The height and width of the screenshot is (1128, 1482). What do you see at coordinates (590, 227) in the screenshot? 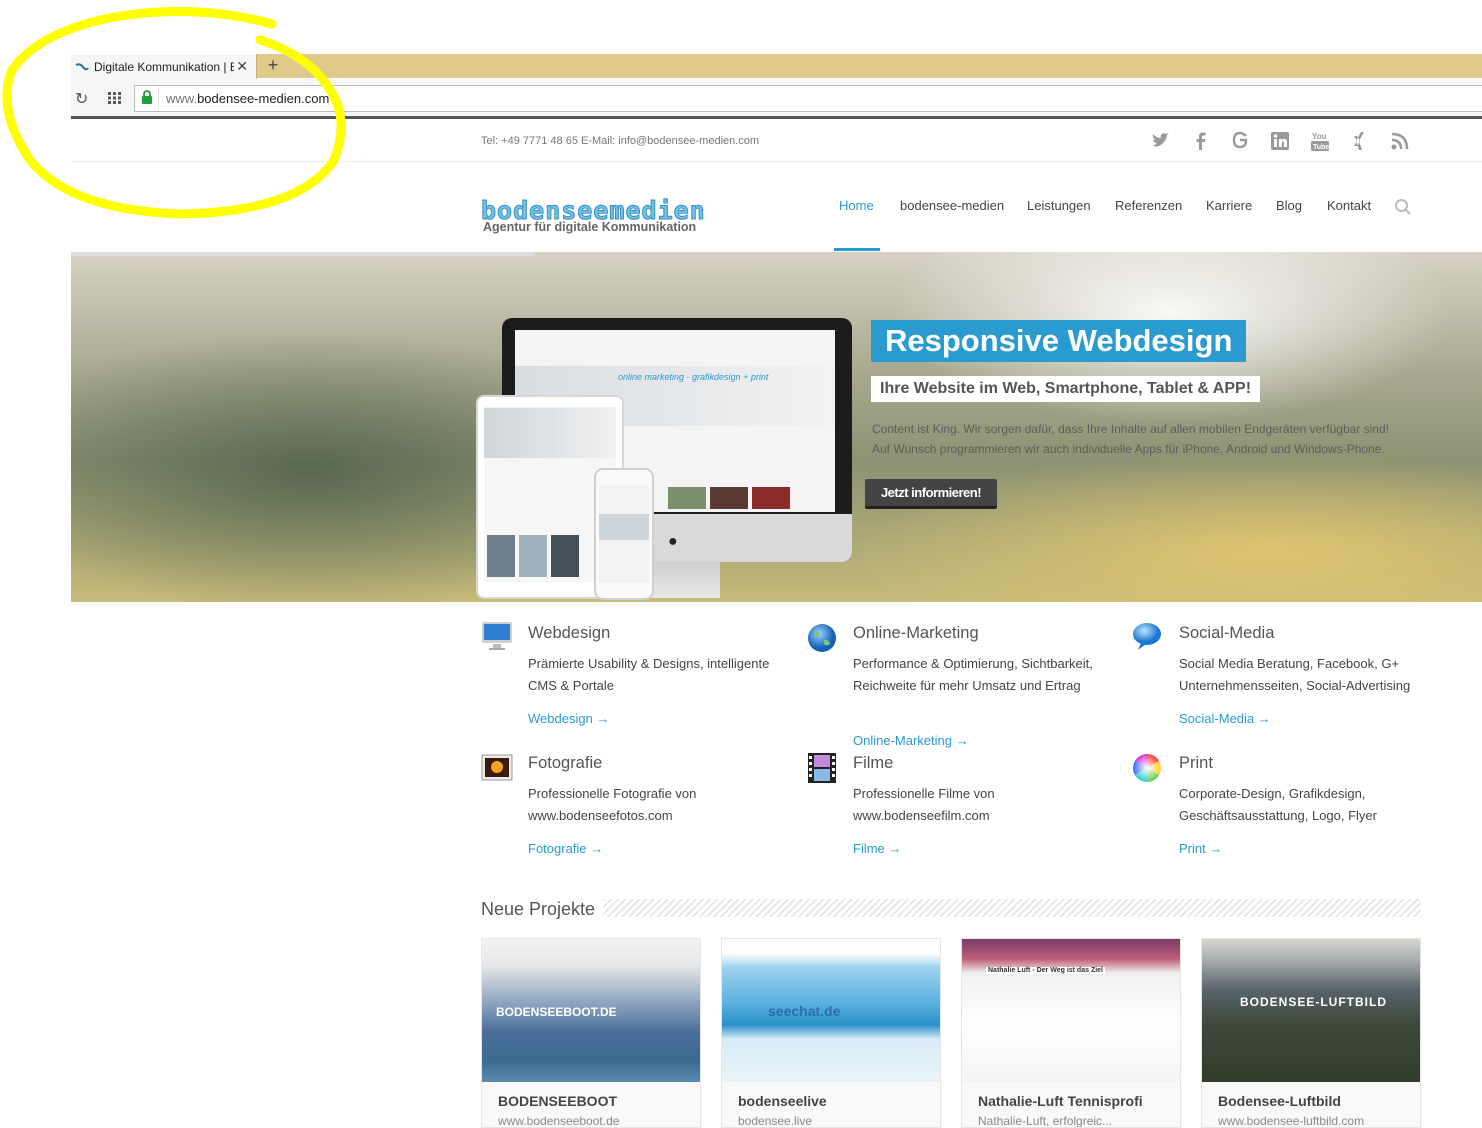
I see `logo-tagline: Agentur für digitale Kommunikation` at bounding box center [590, 227].